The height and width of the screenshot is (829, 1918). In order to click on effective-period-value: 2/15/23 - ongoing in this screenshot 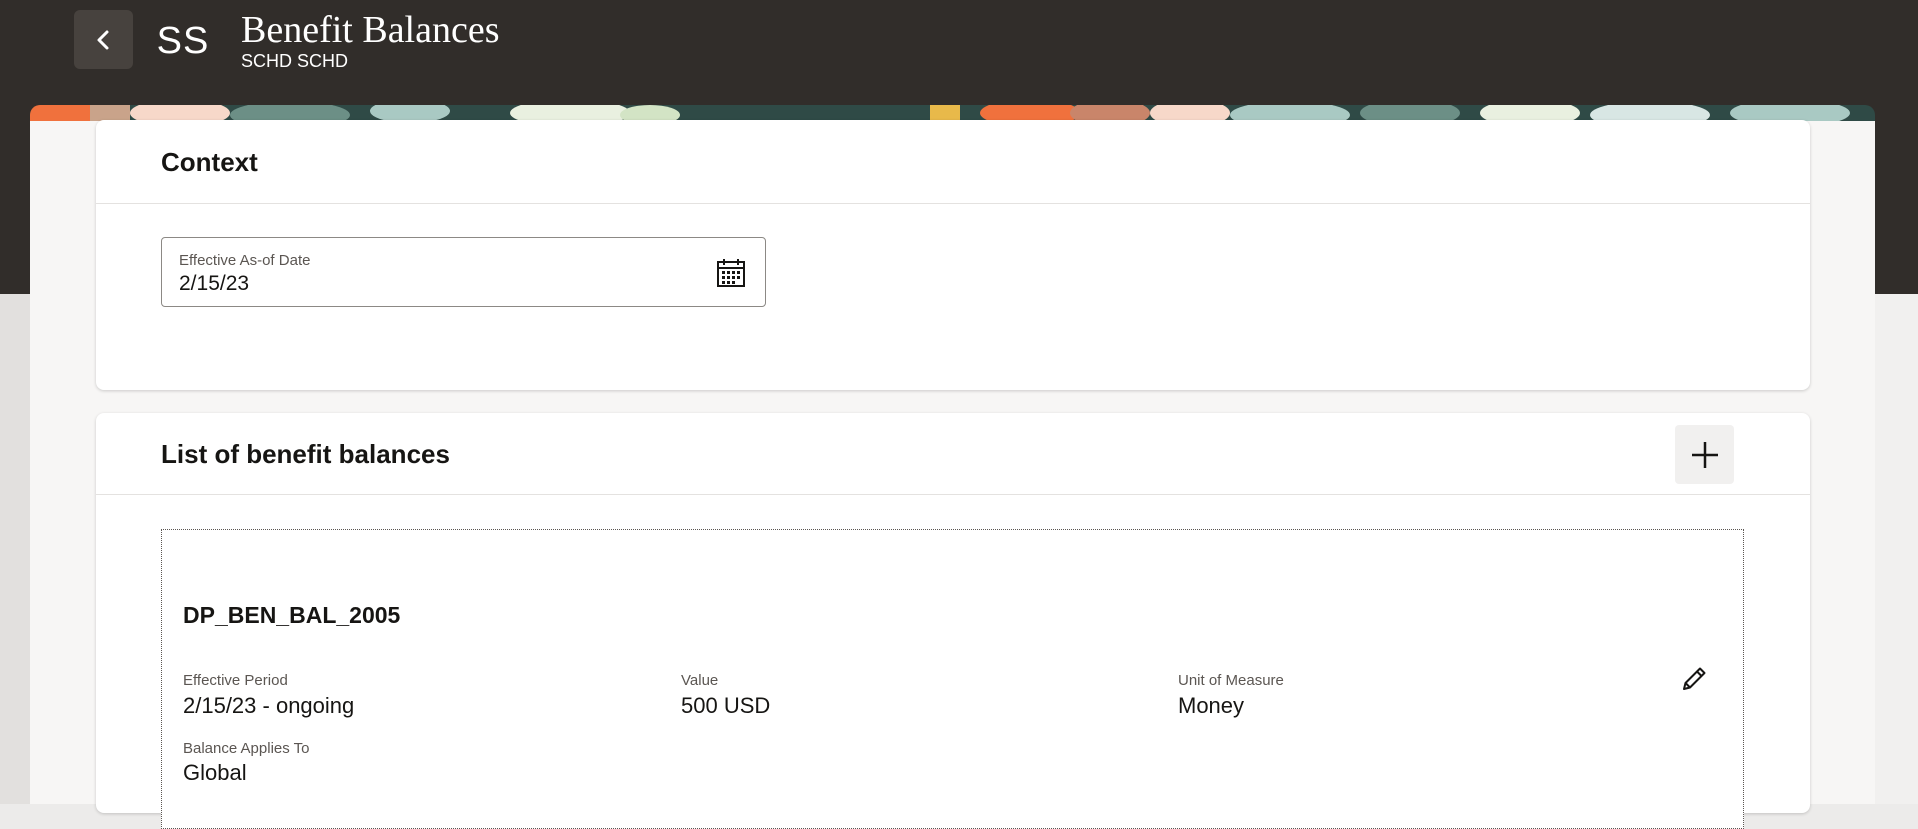, I will do `click(269, 705)`.